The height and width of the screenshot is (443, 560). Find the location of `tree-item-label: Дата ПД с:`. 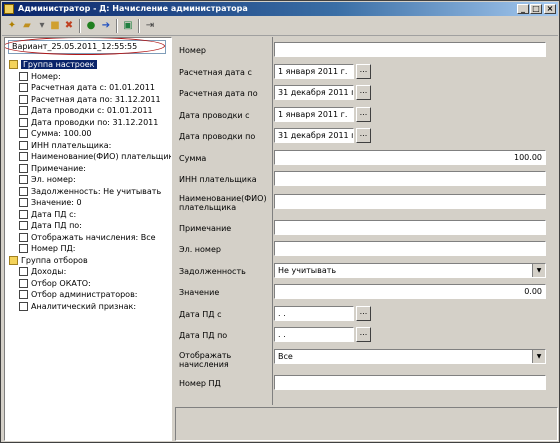

tree-item-label: Дата ПД с: is located at coordinates (54, 214).